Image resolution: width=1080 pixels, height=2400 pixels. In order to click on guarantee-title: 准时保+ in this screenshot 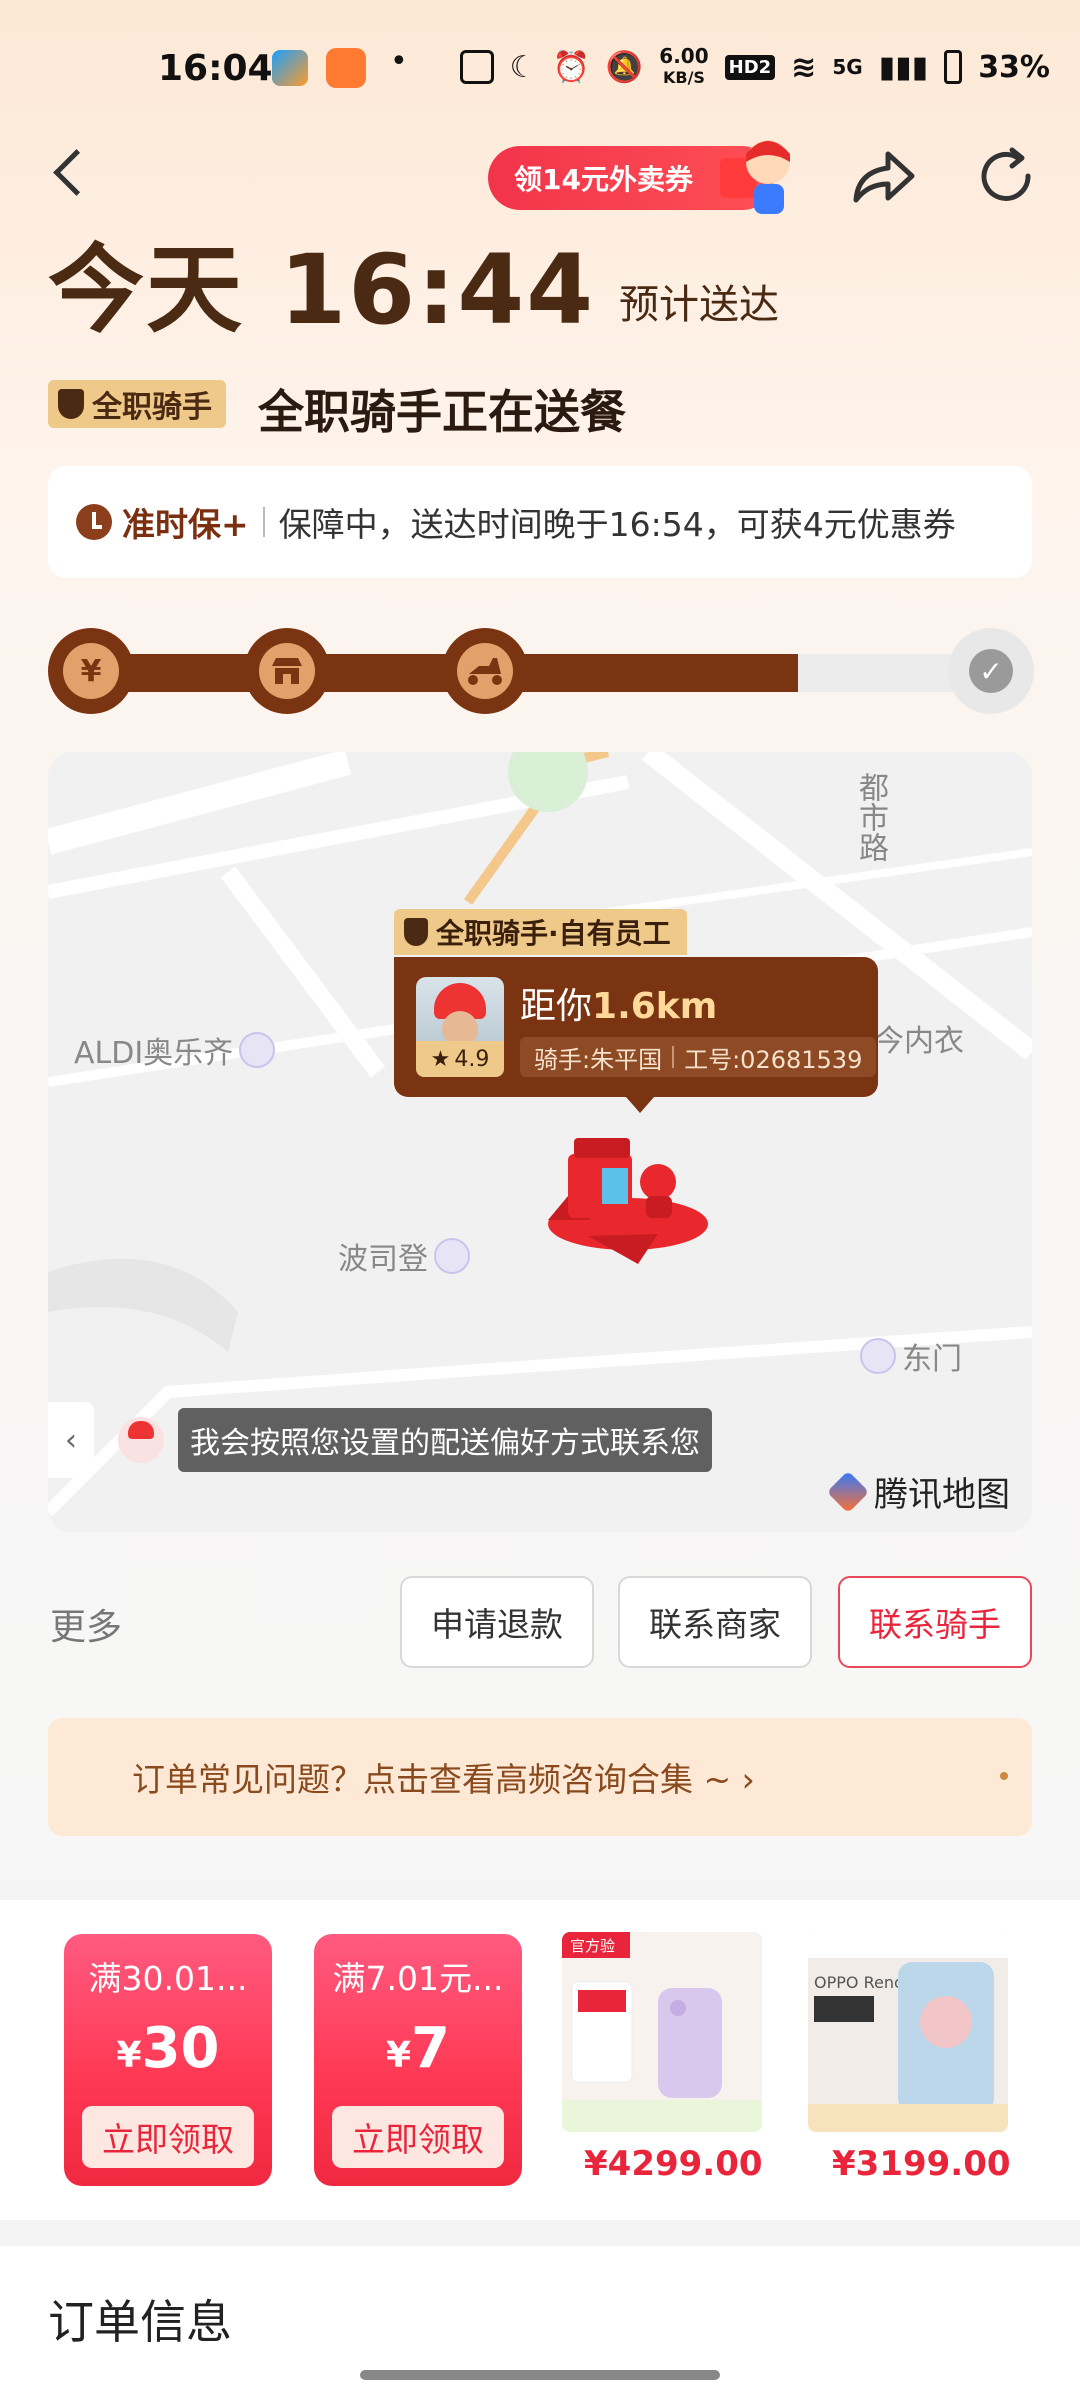, I will do `click(185, 524)`.